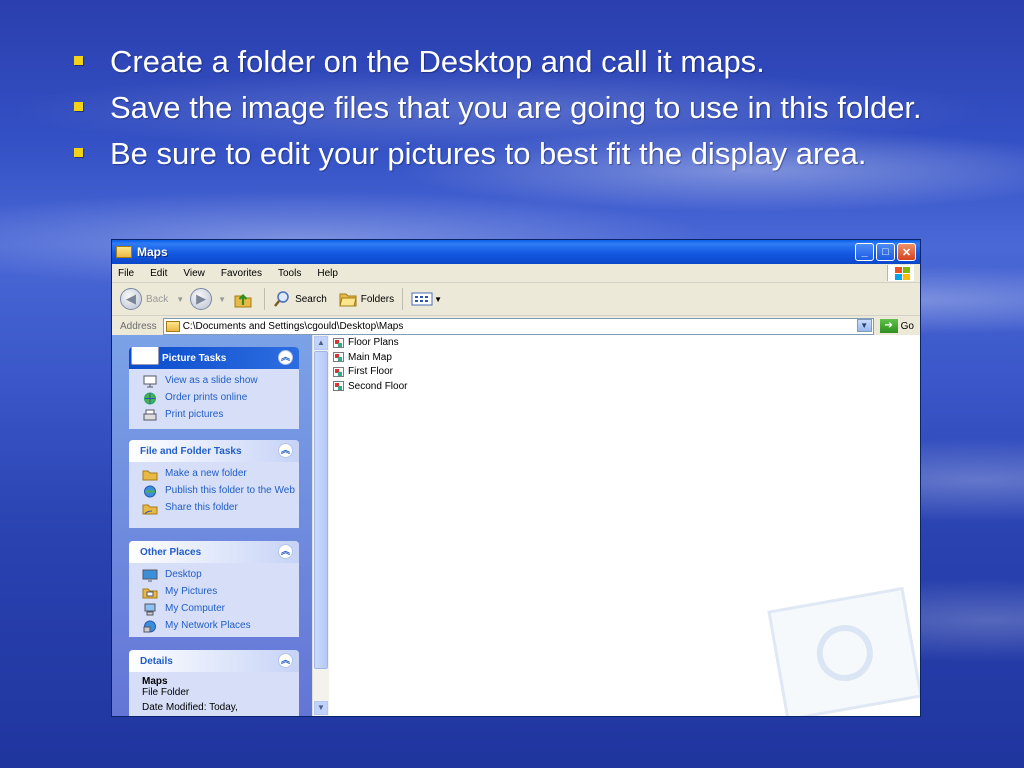 The width and height of the screenshot is (1024, 768). Describe the element at coordinates (214, 694) in the screenshot. I see `details-body: Maps File Folder Date Modified: Today,` at that location.